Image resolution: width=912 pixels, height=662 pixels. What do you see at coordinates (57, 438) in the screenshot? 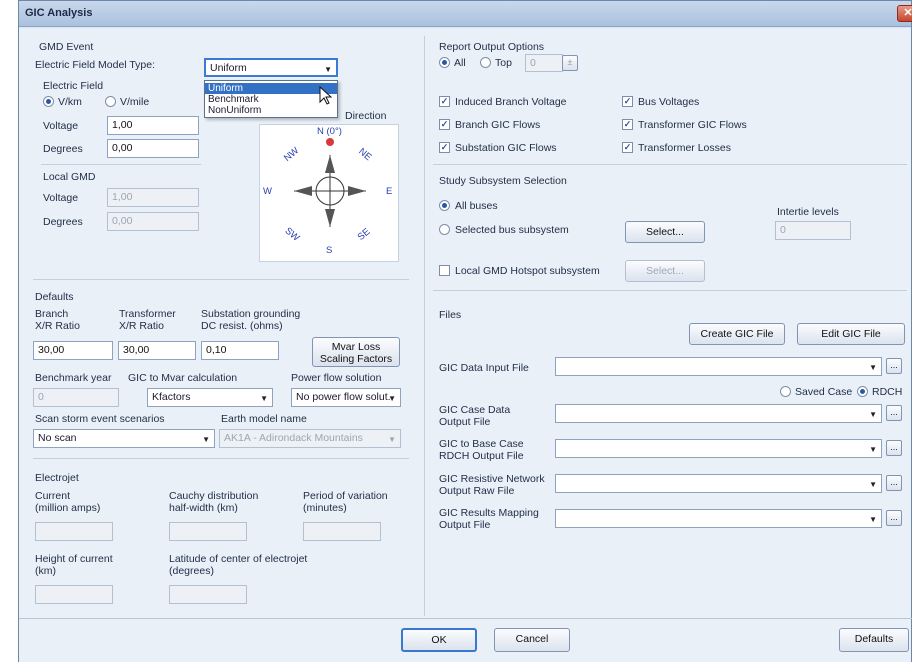
I see `scan-value: No scan` at bounding box center [57, 438].